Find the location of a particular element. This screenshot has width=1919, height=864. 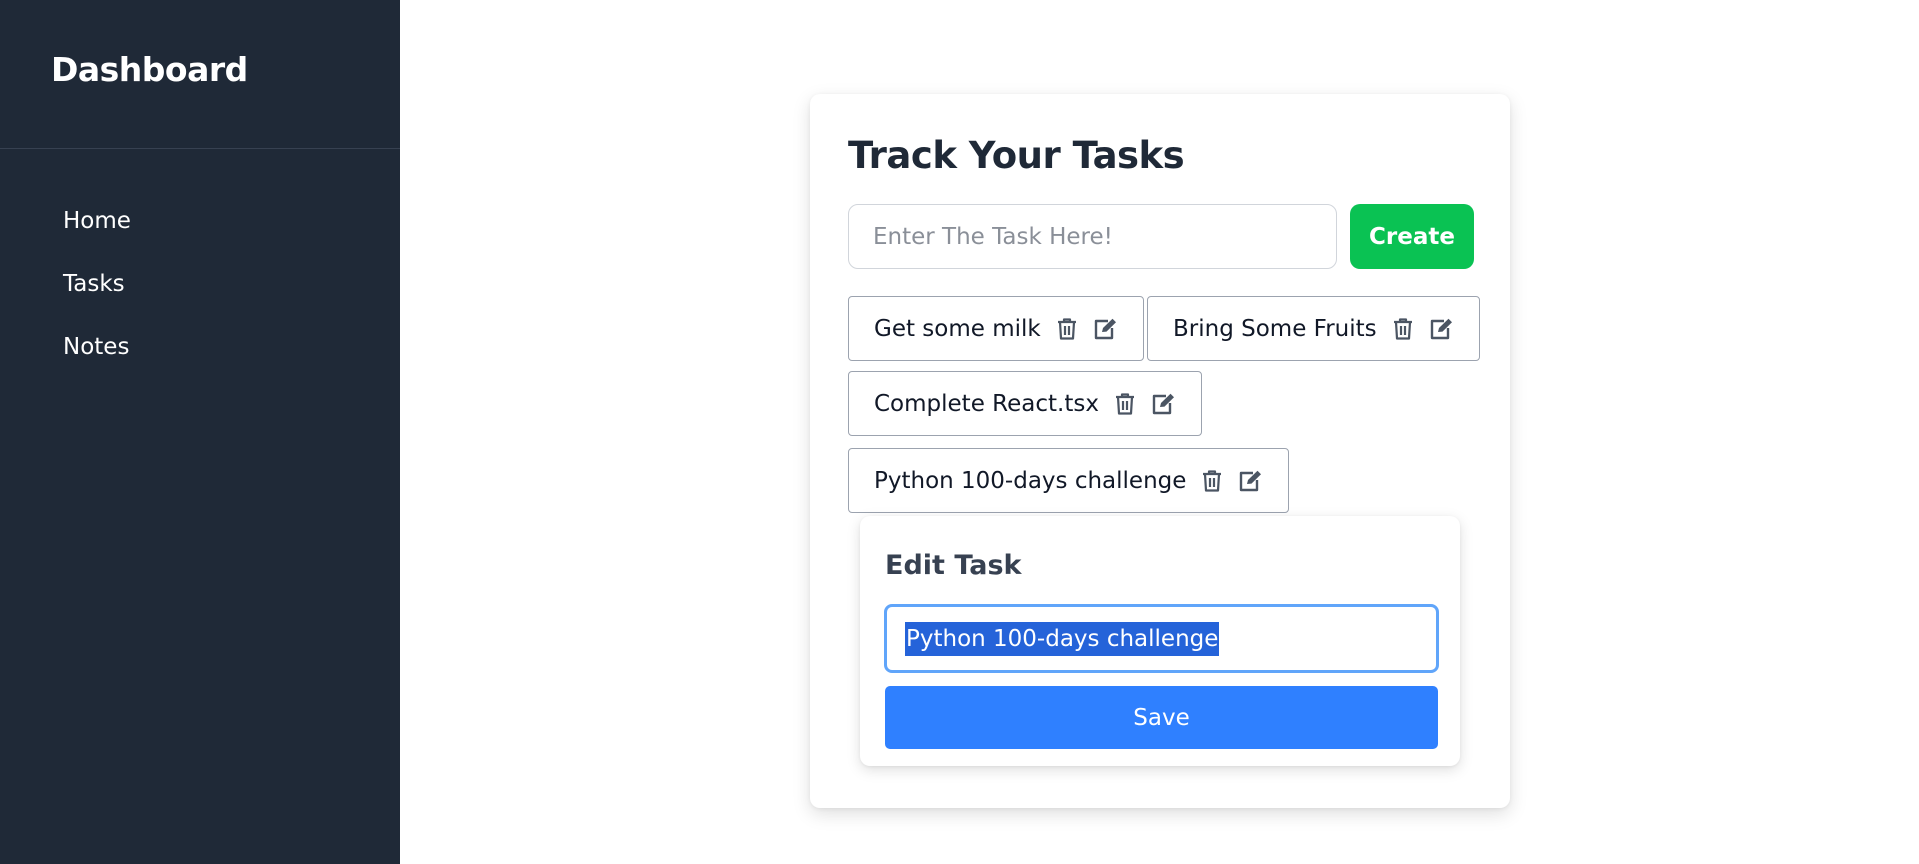

sidebar-item-home: Home is located at coordinates (200, 228).